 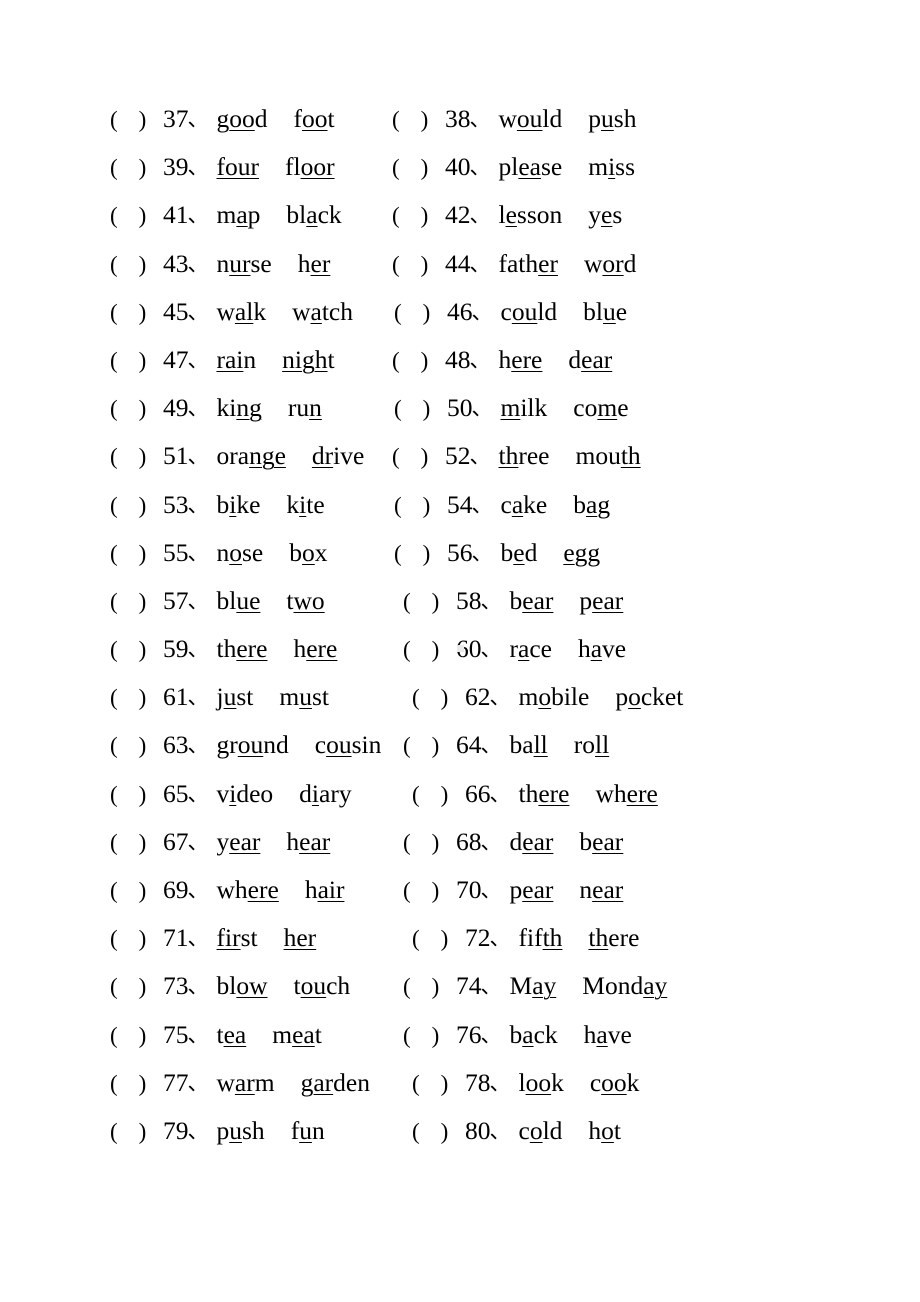 I want to click on underlined-letters: u, so click(x=305, y=697).